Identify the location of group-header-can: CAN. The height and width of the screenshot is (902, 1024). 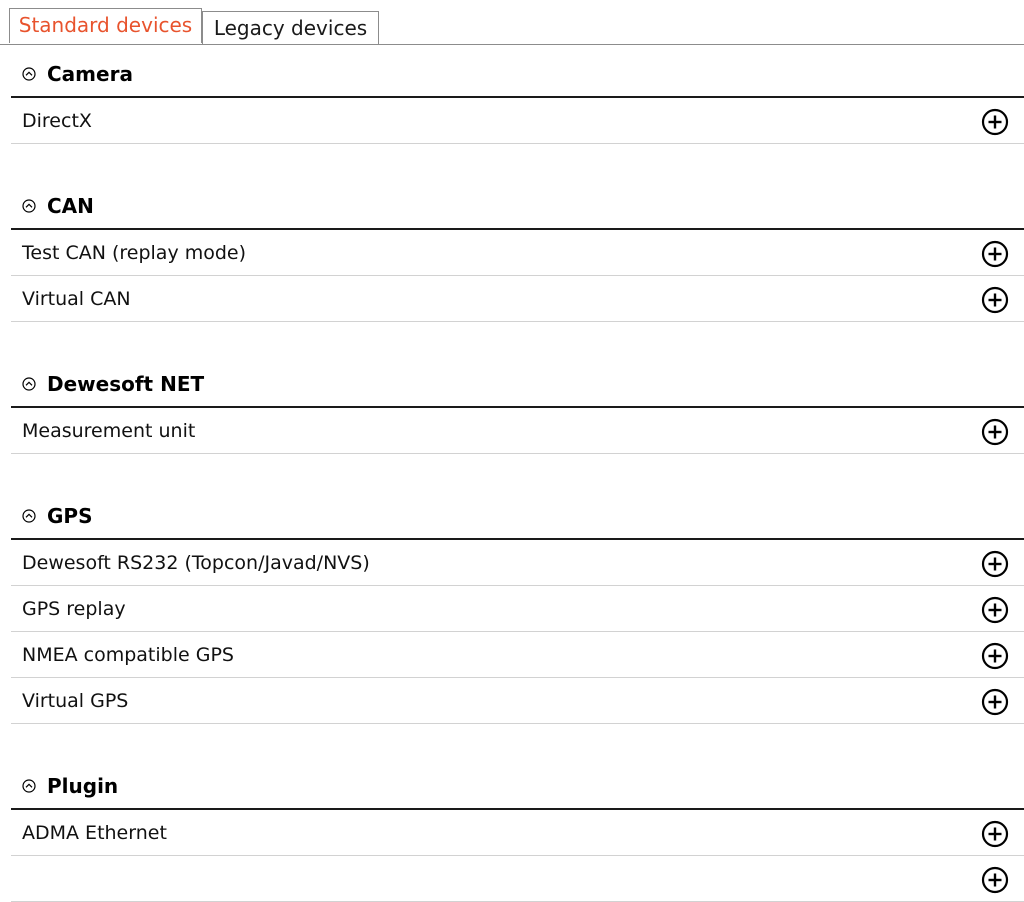
(517, 203).